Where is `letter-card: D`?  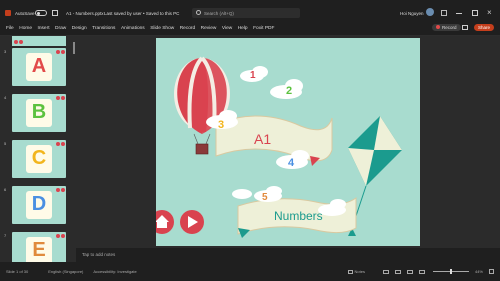
letter-card: D is located at coordinates (39, 205).